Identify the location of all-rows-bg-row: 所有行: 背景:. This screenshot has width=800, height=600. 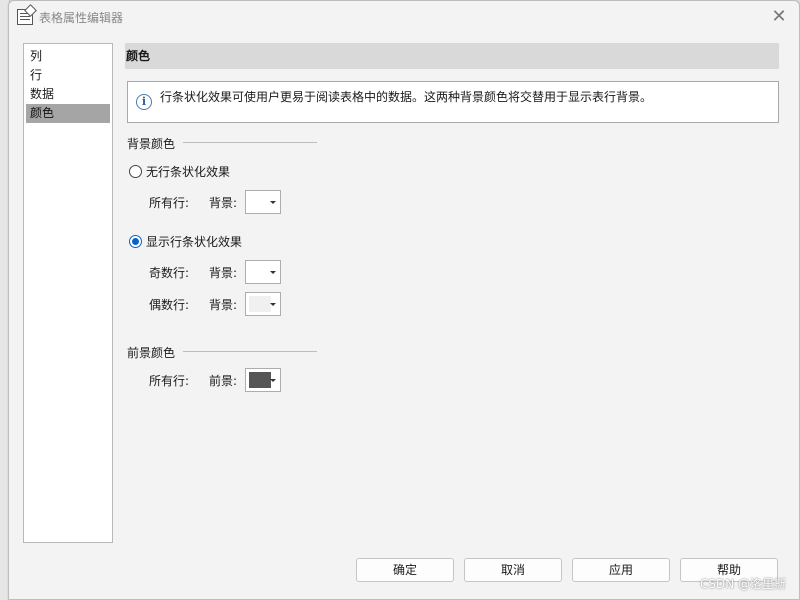
(215, 202).